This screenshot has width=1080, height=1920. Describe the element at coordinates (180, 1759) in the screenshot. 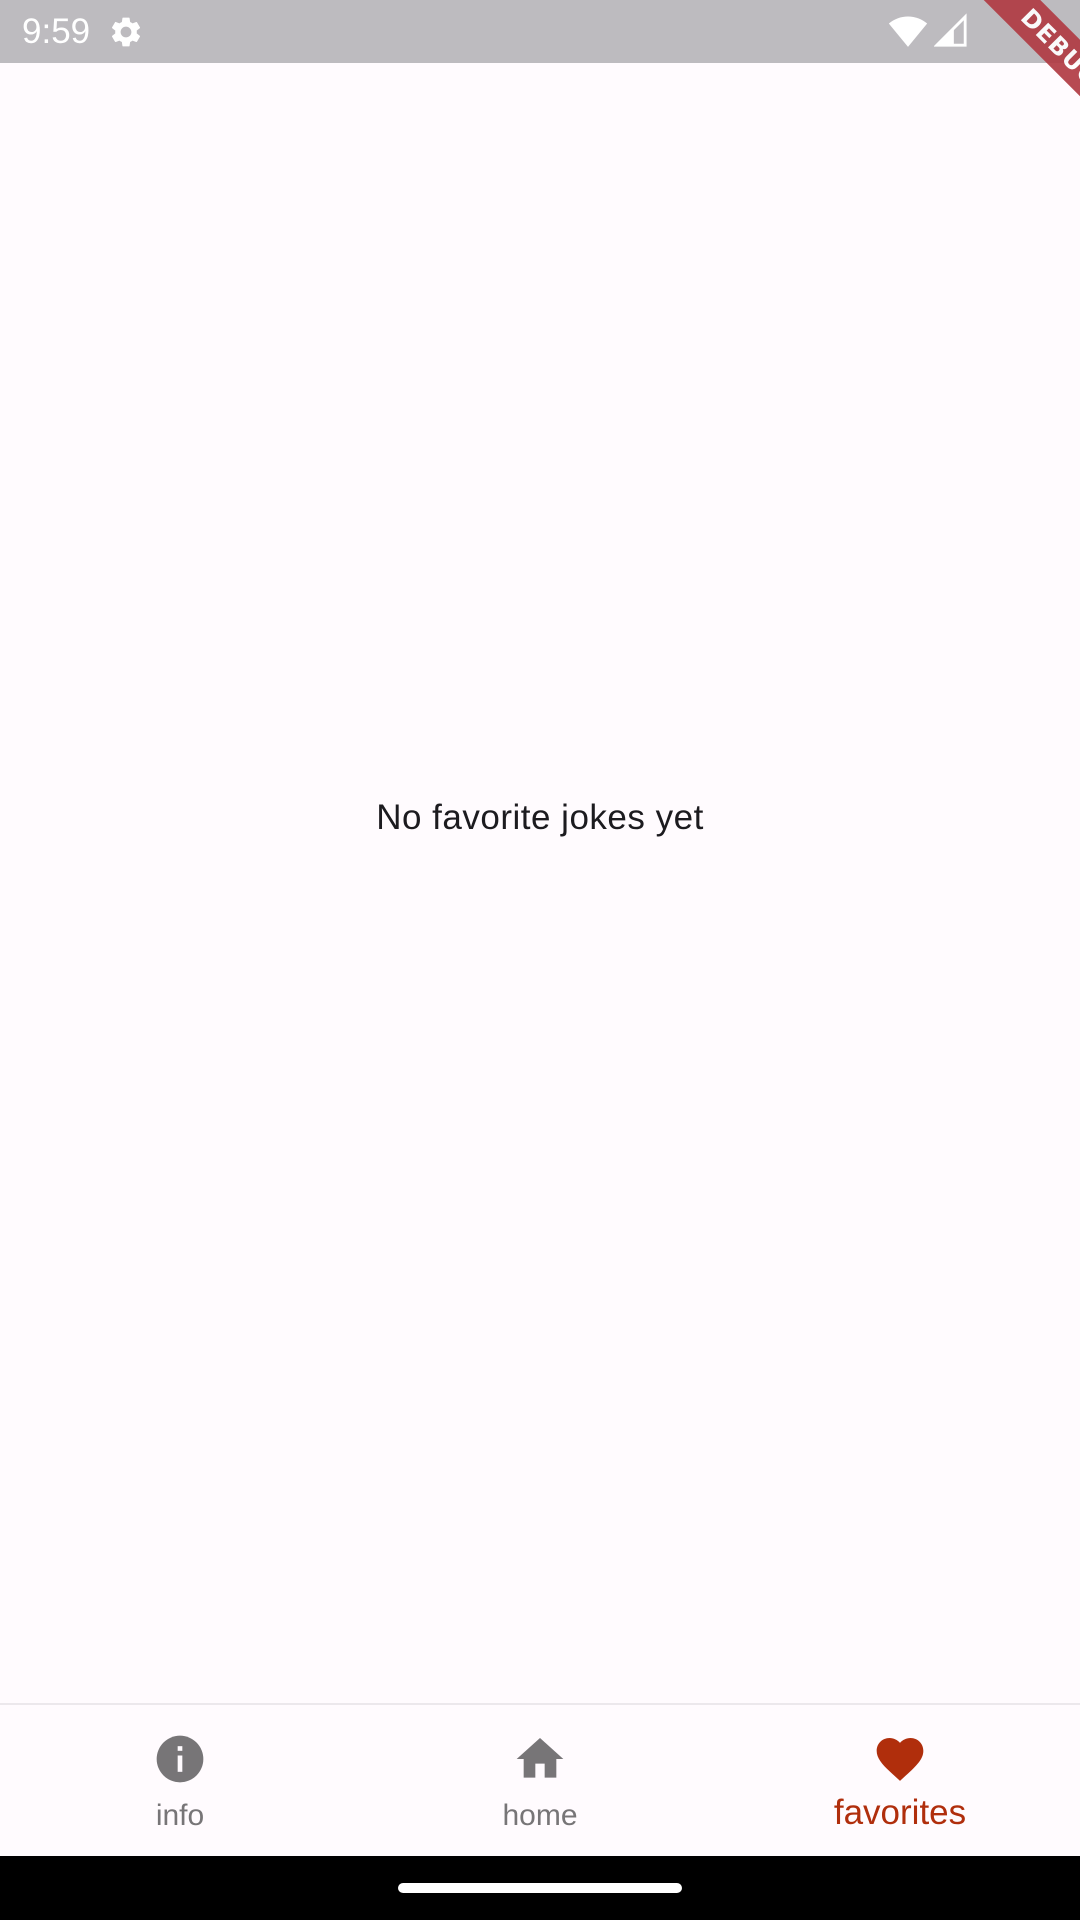

I see `info-icon` at that location.